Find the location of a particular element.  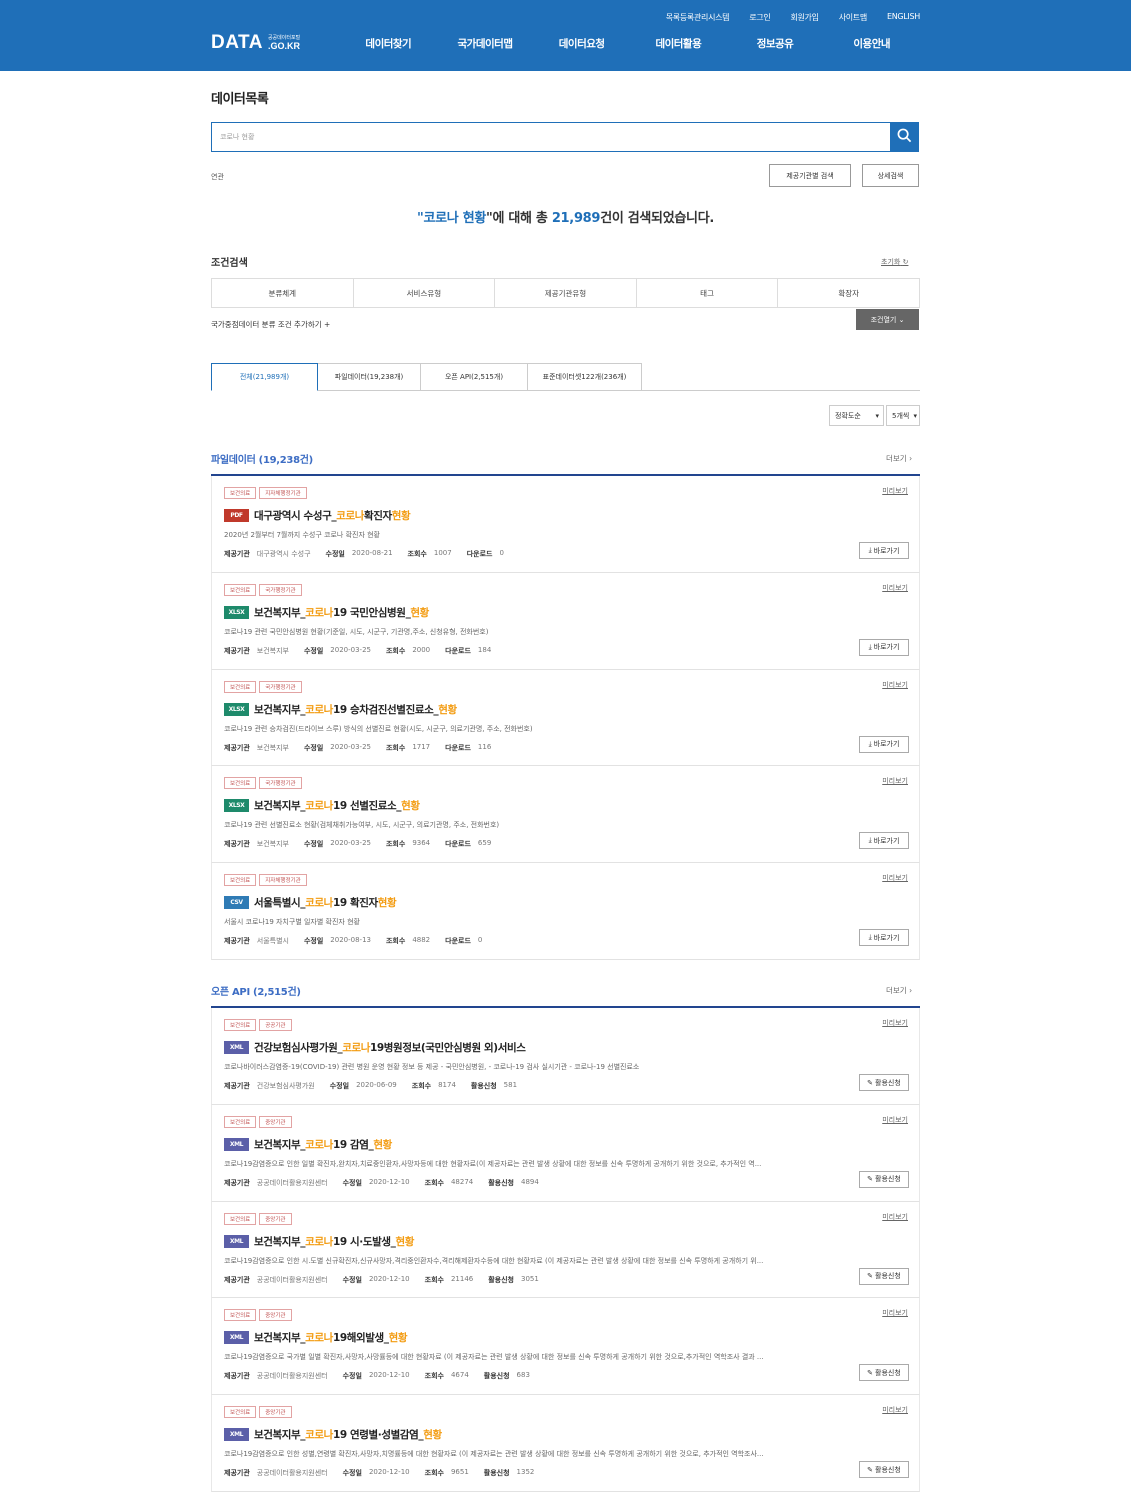

item-title: CSV 서울특별시_ 코로나 19 확진자 현황 is located at coordinates (310, 902).